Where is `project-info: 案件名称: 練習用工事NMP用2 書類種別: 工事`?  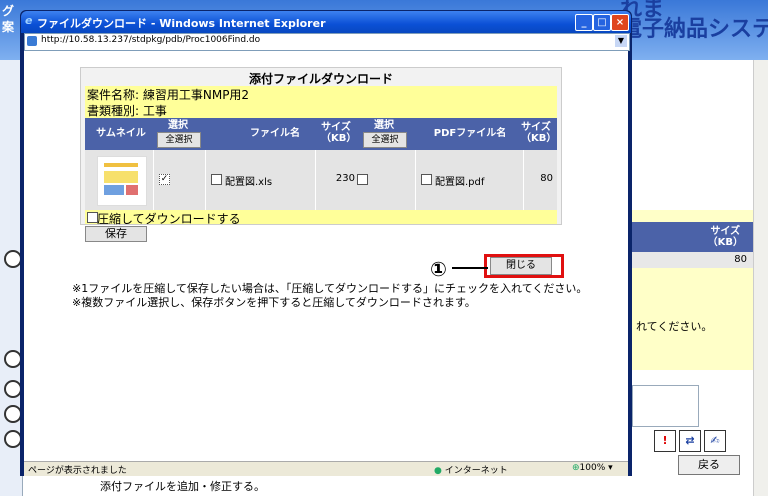 project-info: 案件名称: 練習用工事NMP用2 書類種別: 工事 is located at coordinates (321, 102).